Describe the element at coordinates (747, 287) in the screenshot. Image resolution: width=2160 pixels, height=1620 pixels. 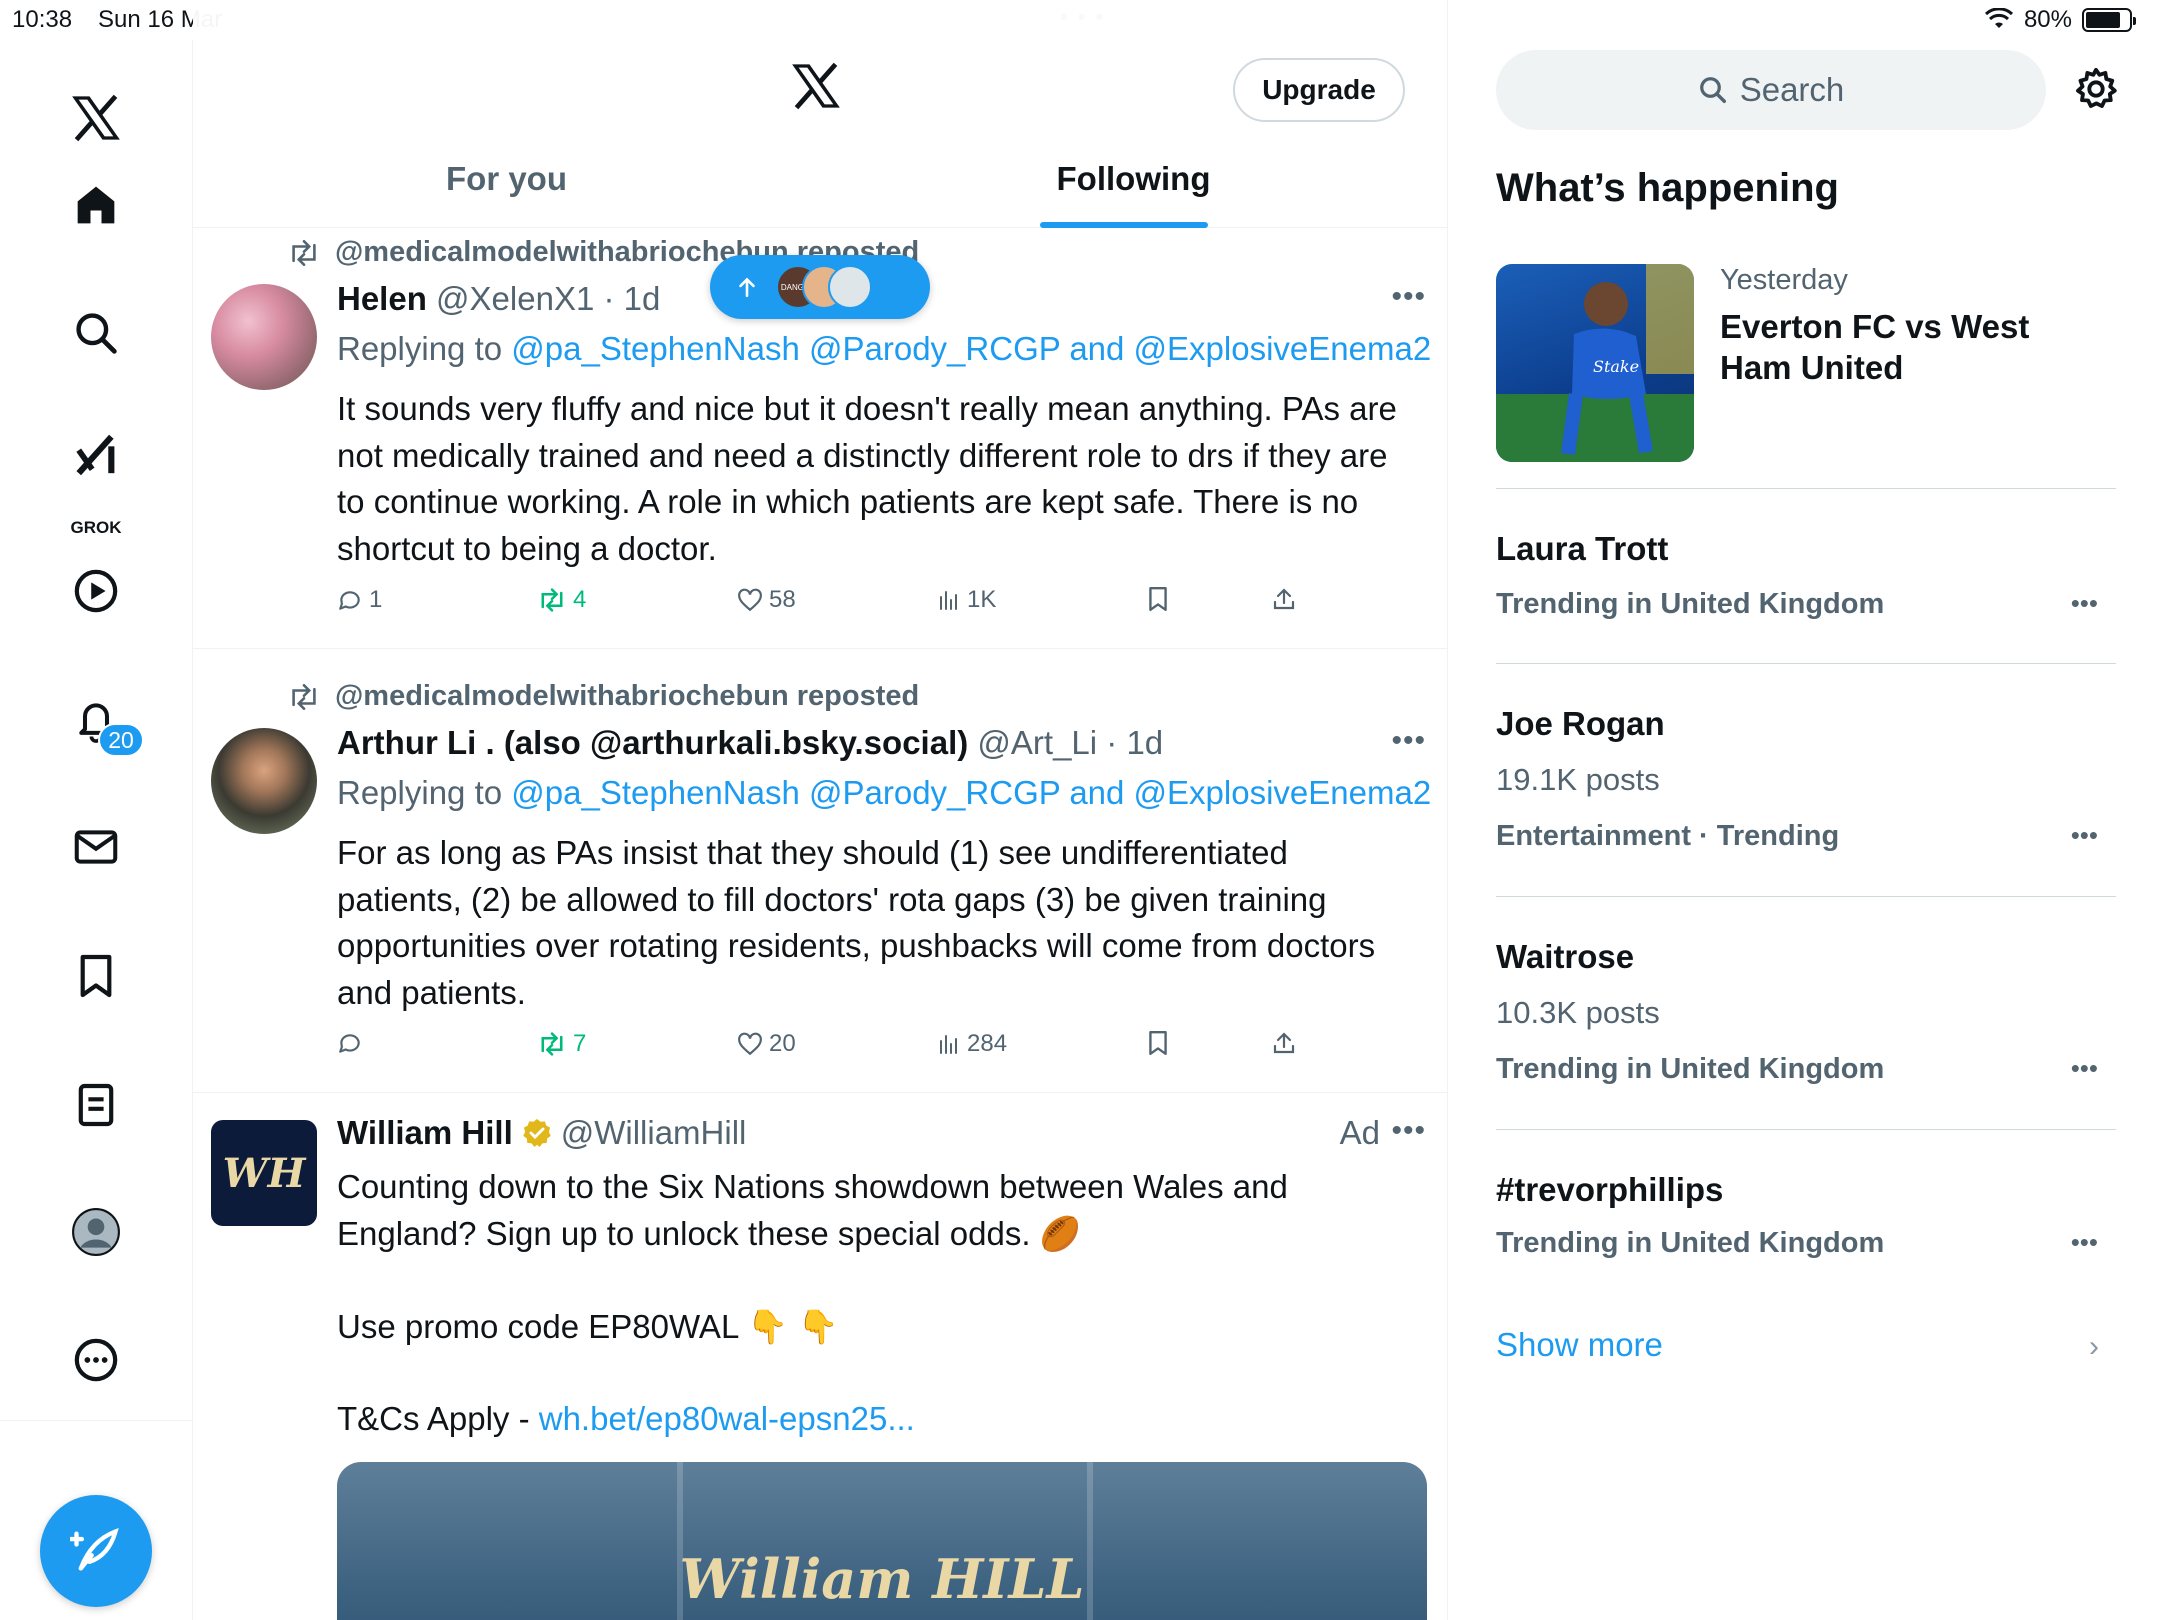
I see `arrow-up-icon` at that location.